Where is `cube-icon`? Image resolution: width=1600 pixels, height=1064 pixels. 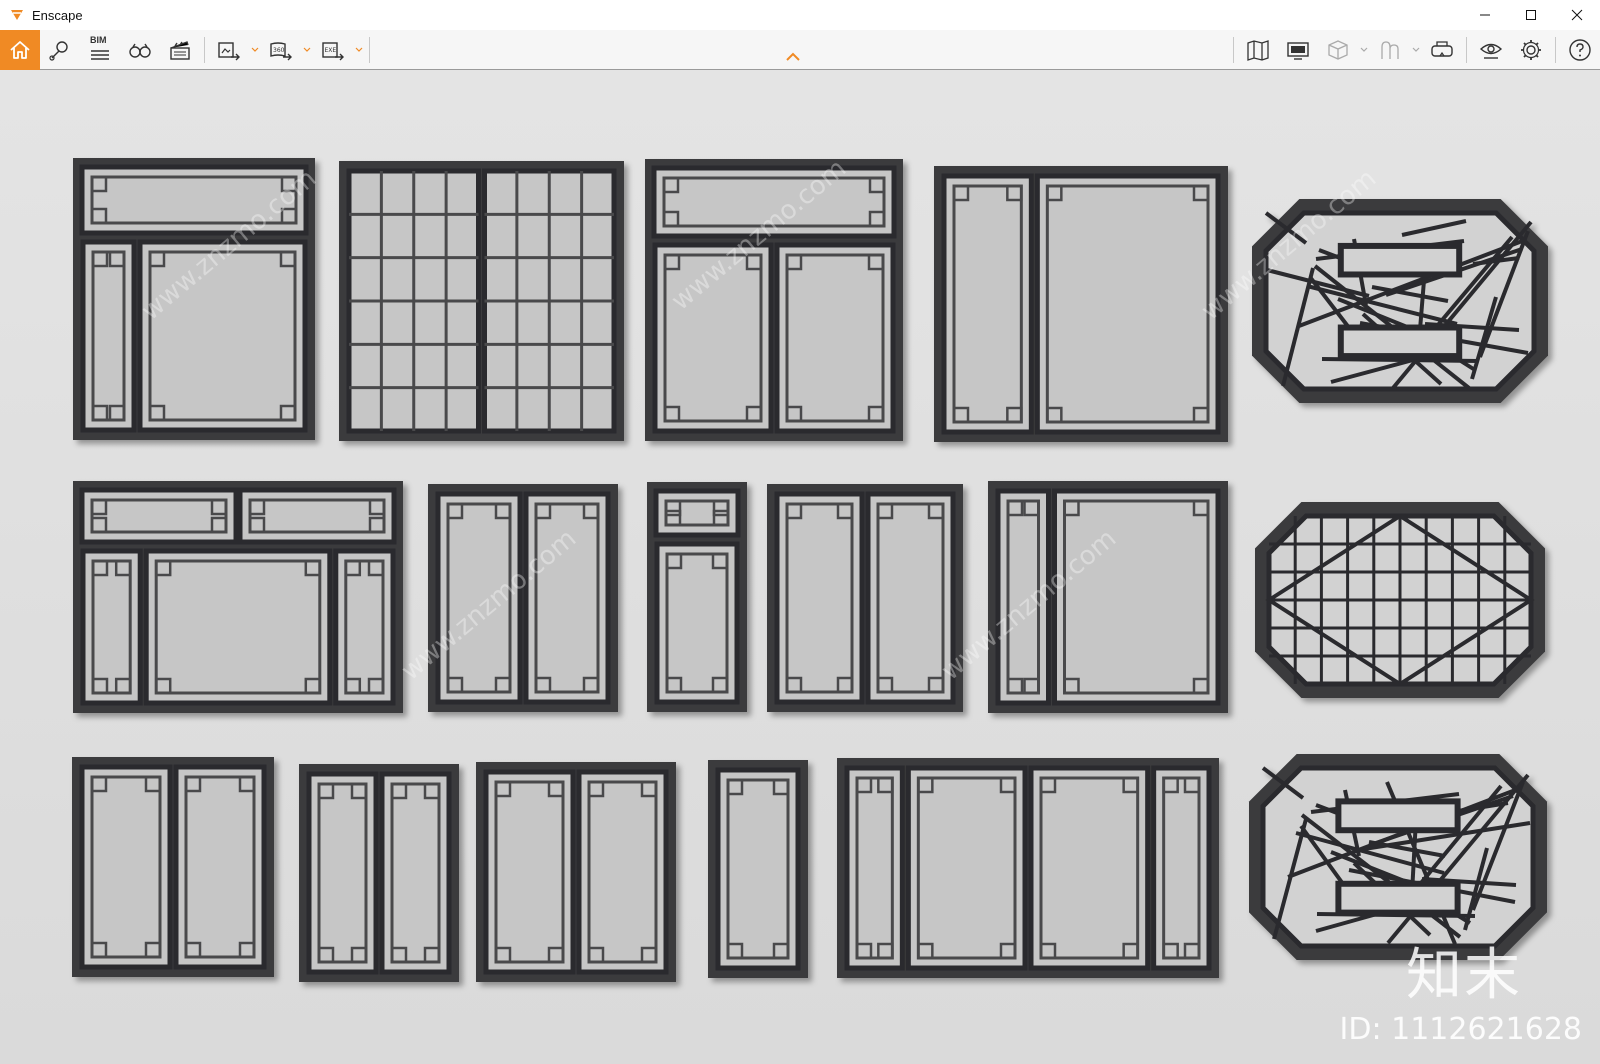 cube-icon is located at coordinates (1338, 50).